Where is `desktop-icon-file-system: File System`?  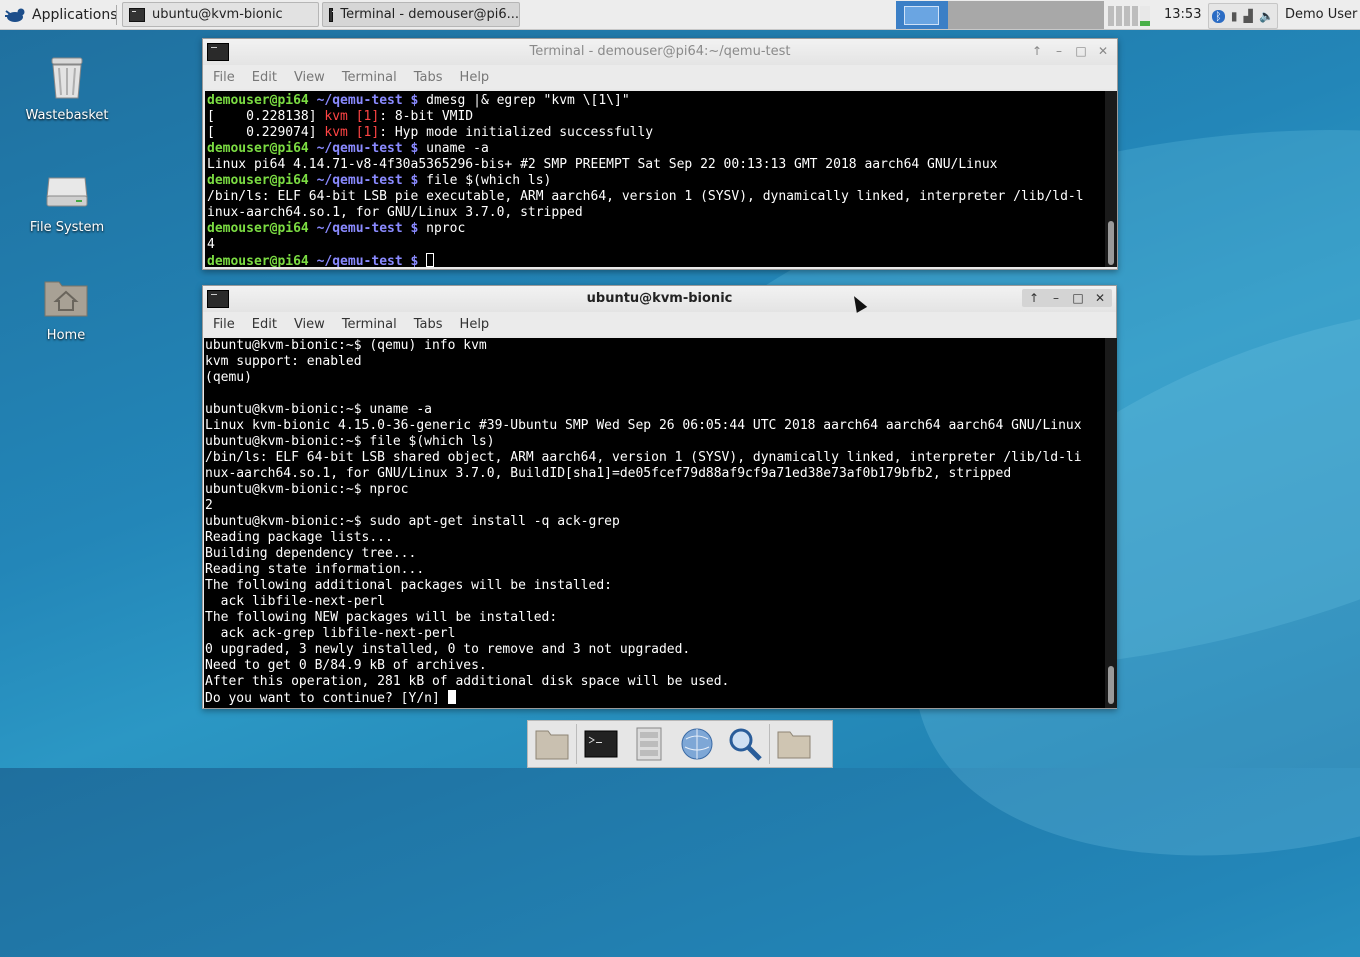
desktop-icon-file-system: File System is located at coordinates (67, 200).